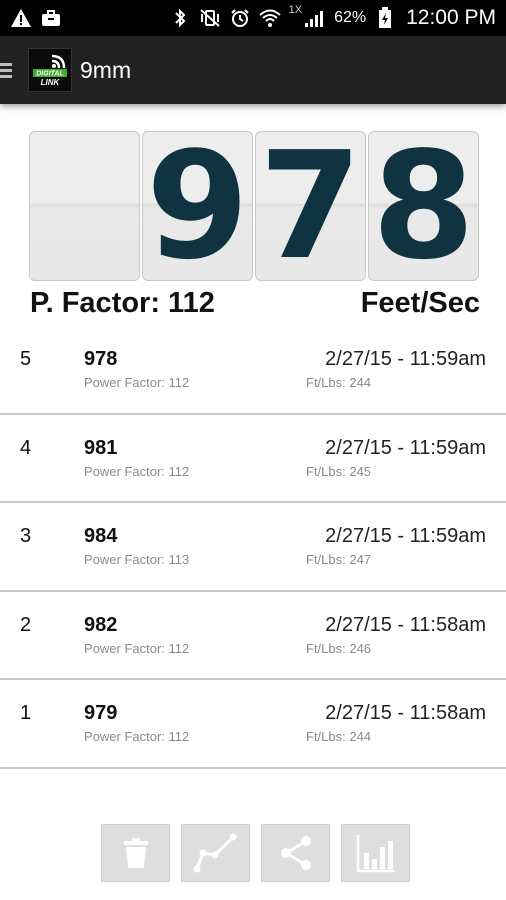 This screenshot has width=506, height=900. I want to click on velocity-unit: Feet/Sec, so click(420, 303).